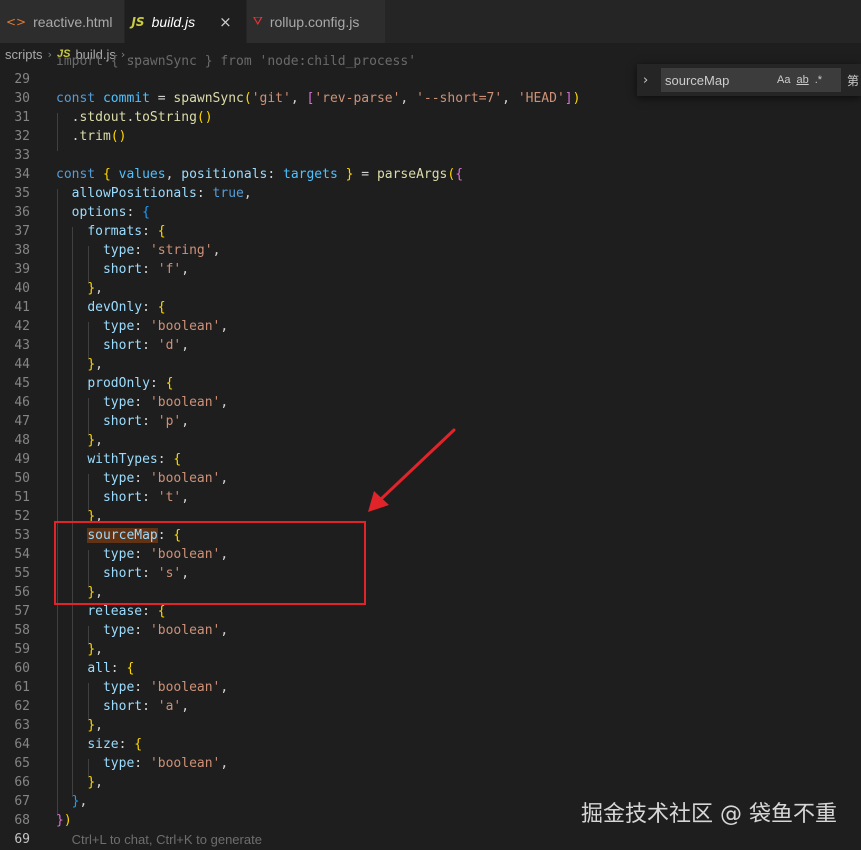 The width and height of the screenshot is (861, 850). I want to click on html-file-icon: <>, so click(16, 21).